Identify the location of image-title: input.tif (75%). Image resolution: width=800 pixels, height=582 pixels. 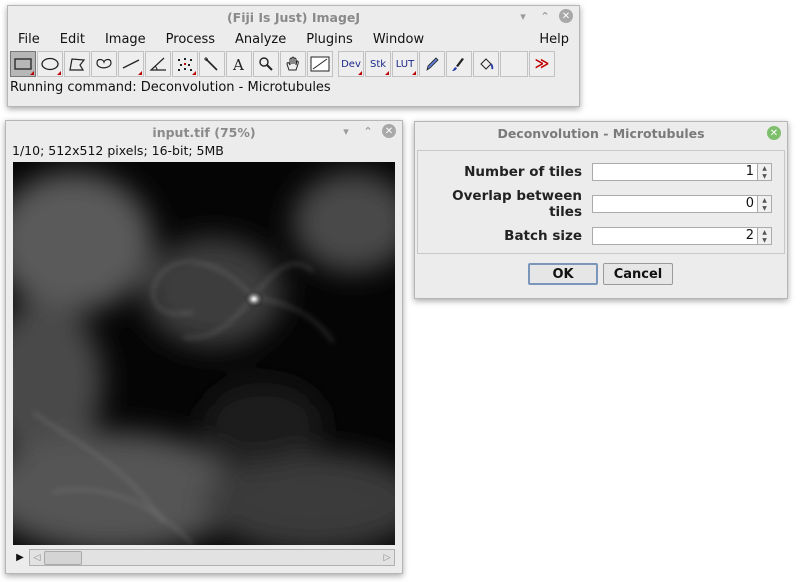
(204, 132).